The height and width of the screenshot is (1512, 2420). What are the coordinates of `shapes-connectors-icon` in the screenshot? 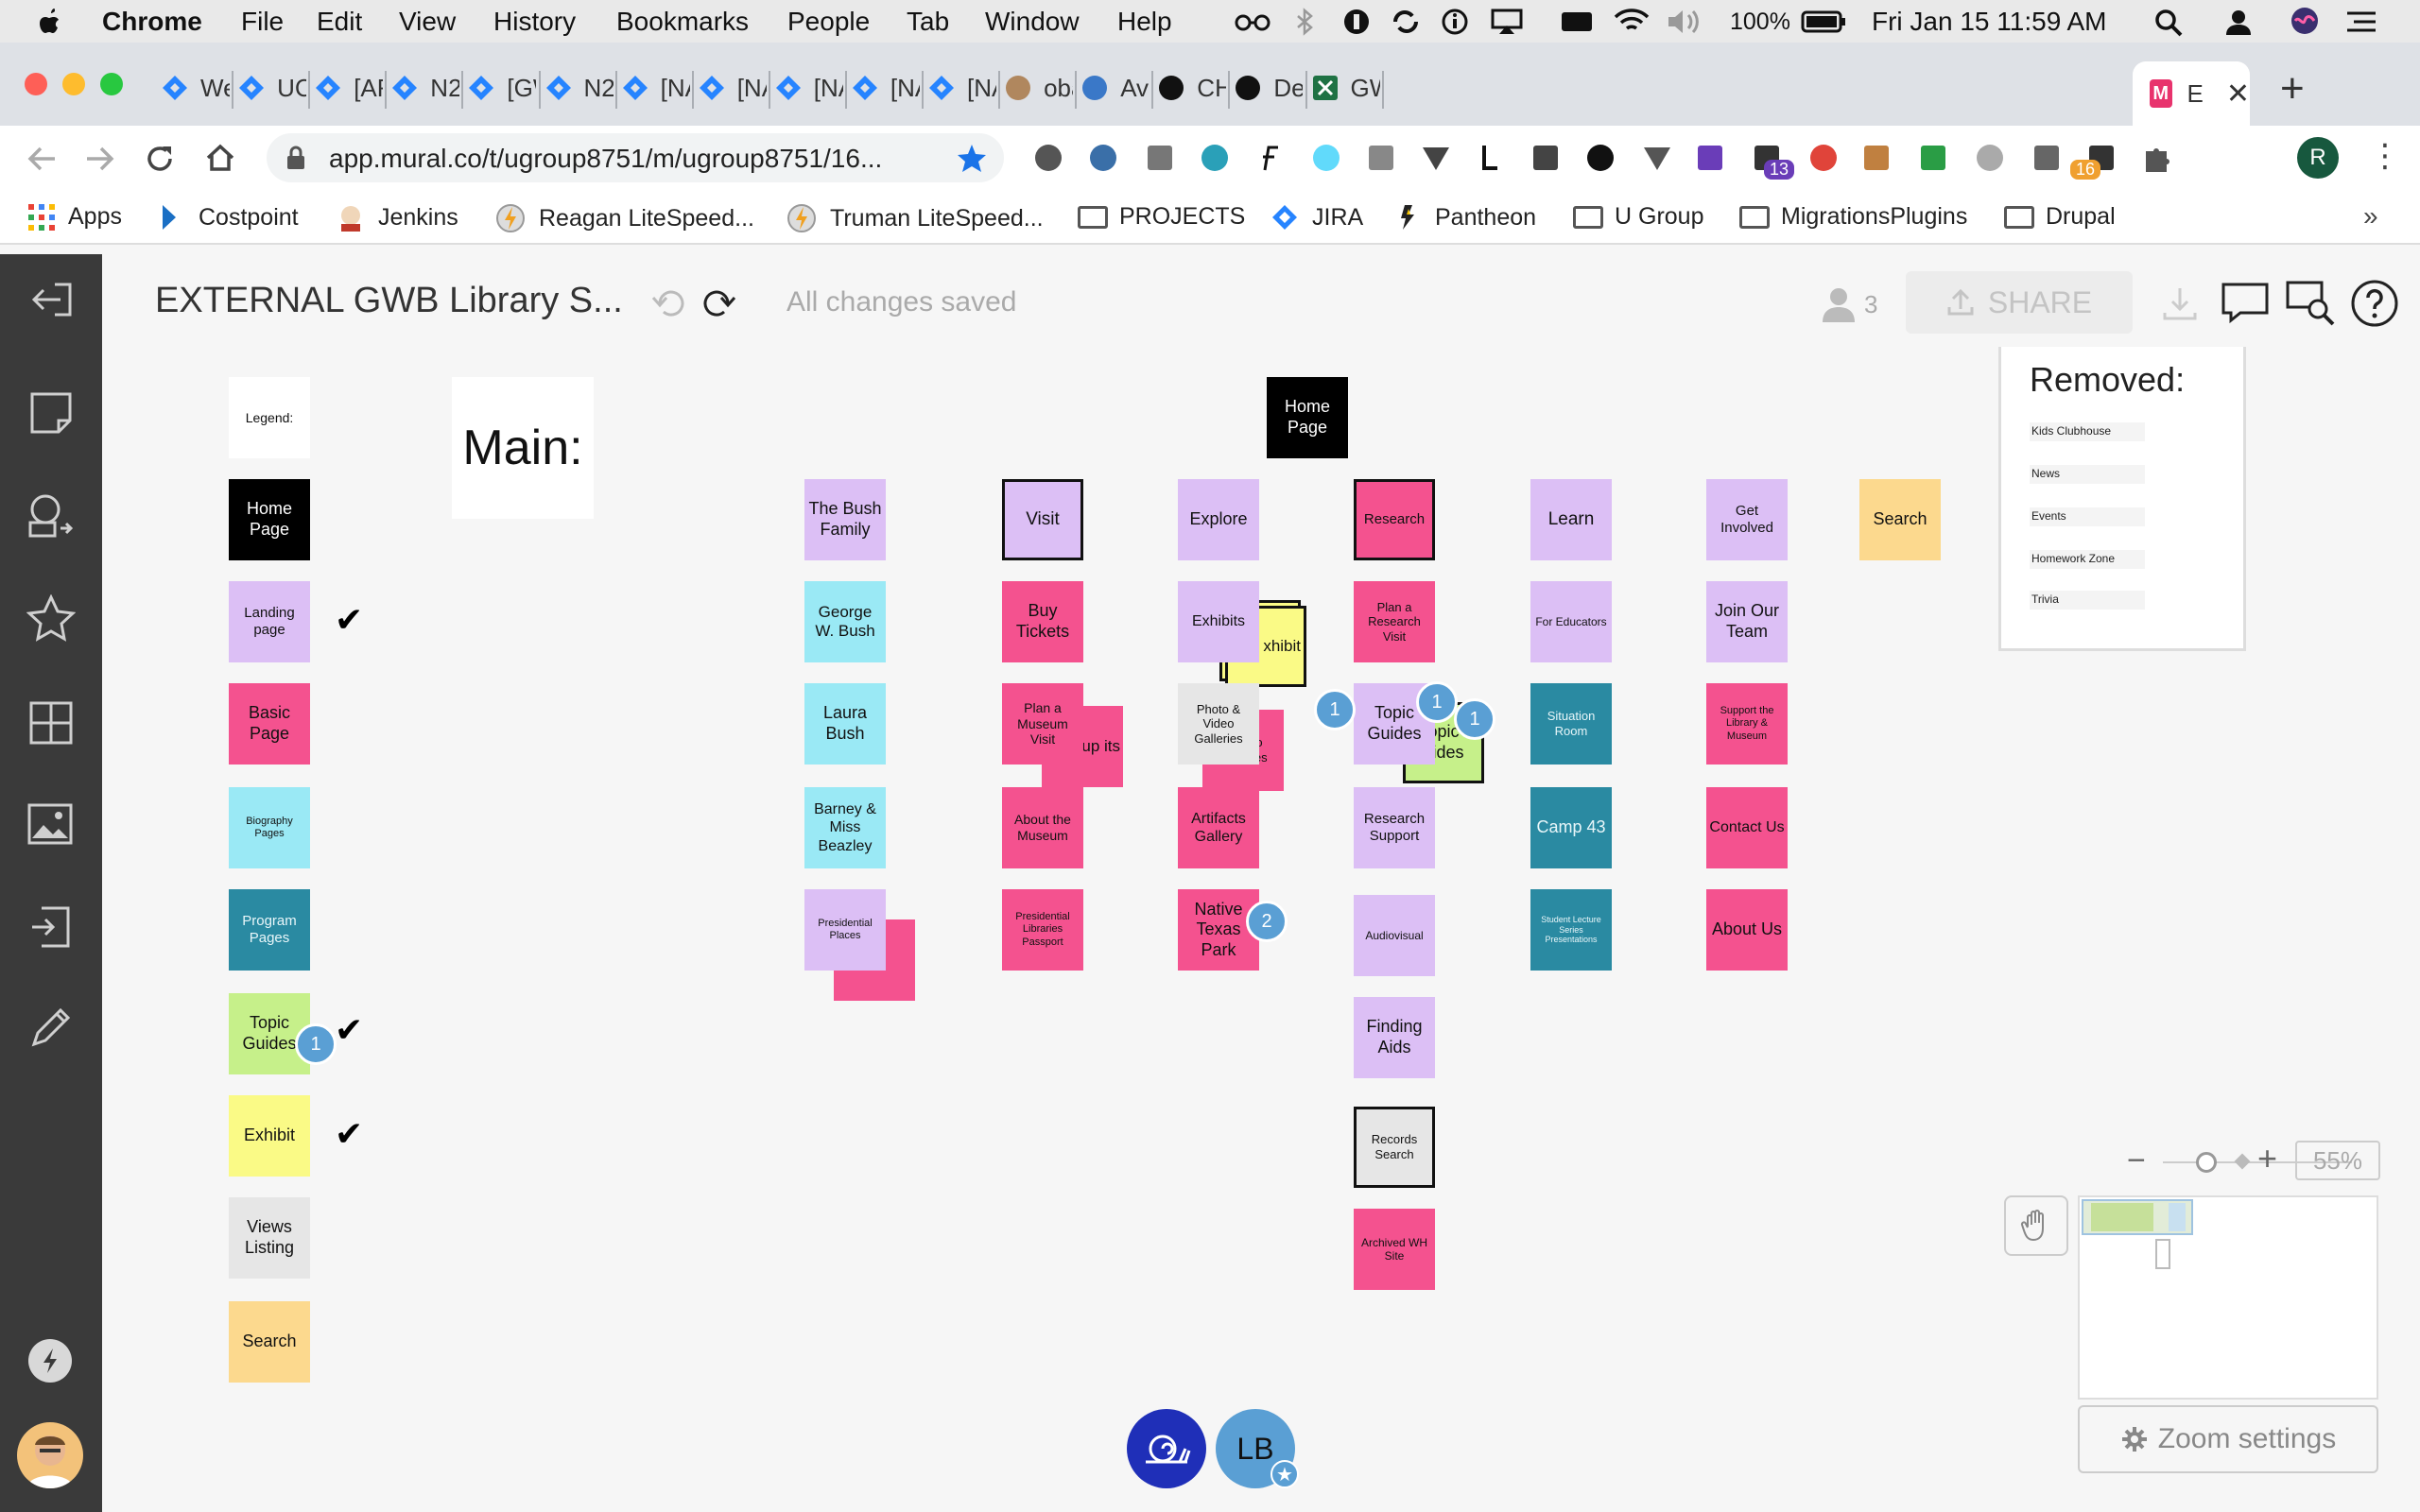 It's located at (50, 516).